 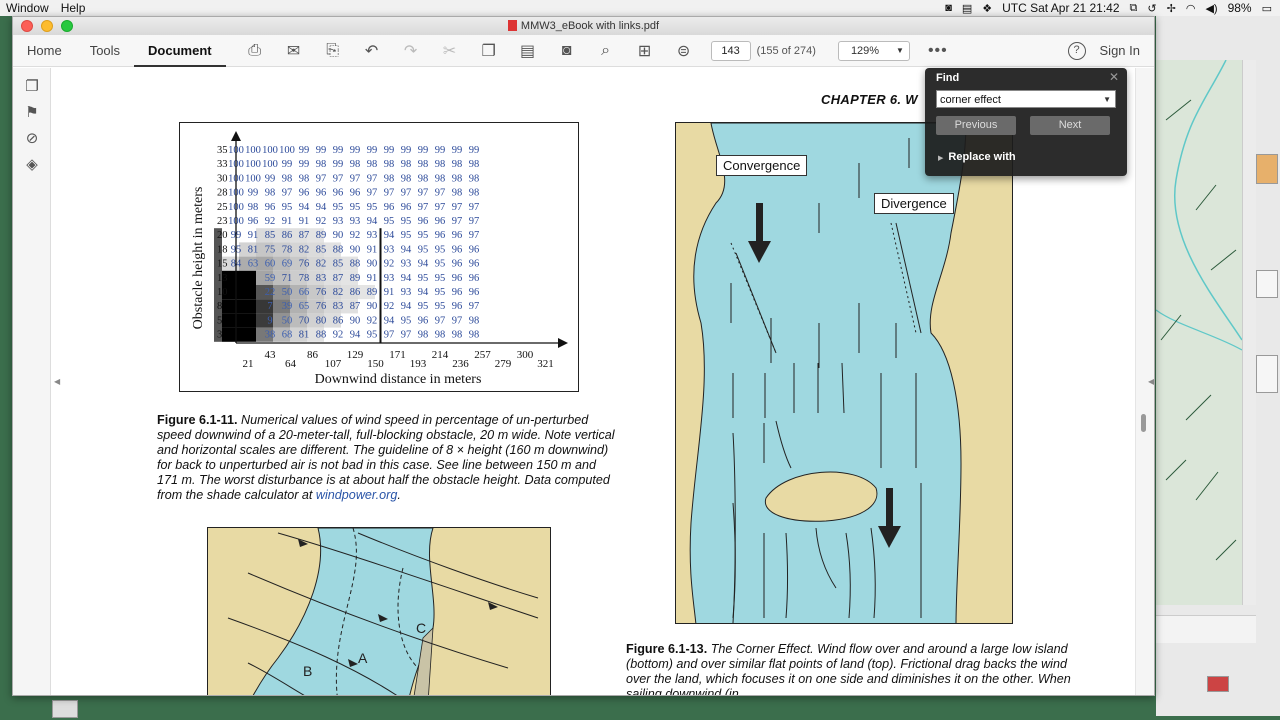 What do you see at coordinates (32, 113) in the screenshot?
I see `bookmark-icon: ⚑` at bounding box center [32, 113].